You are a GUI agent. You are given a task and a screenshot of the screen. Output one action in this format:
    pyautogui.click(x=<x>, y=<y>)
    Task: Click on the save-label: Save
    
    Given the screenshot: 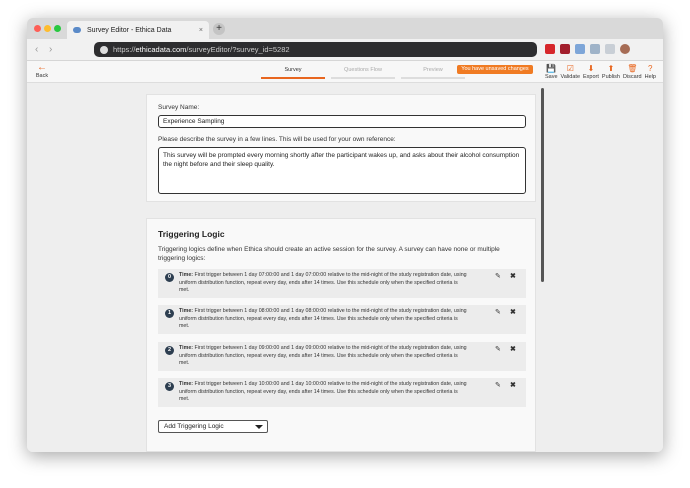 What is the action you would take?
    pyautogui.click(x=551, y=77)
    